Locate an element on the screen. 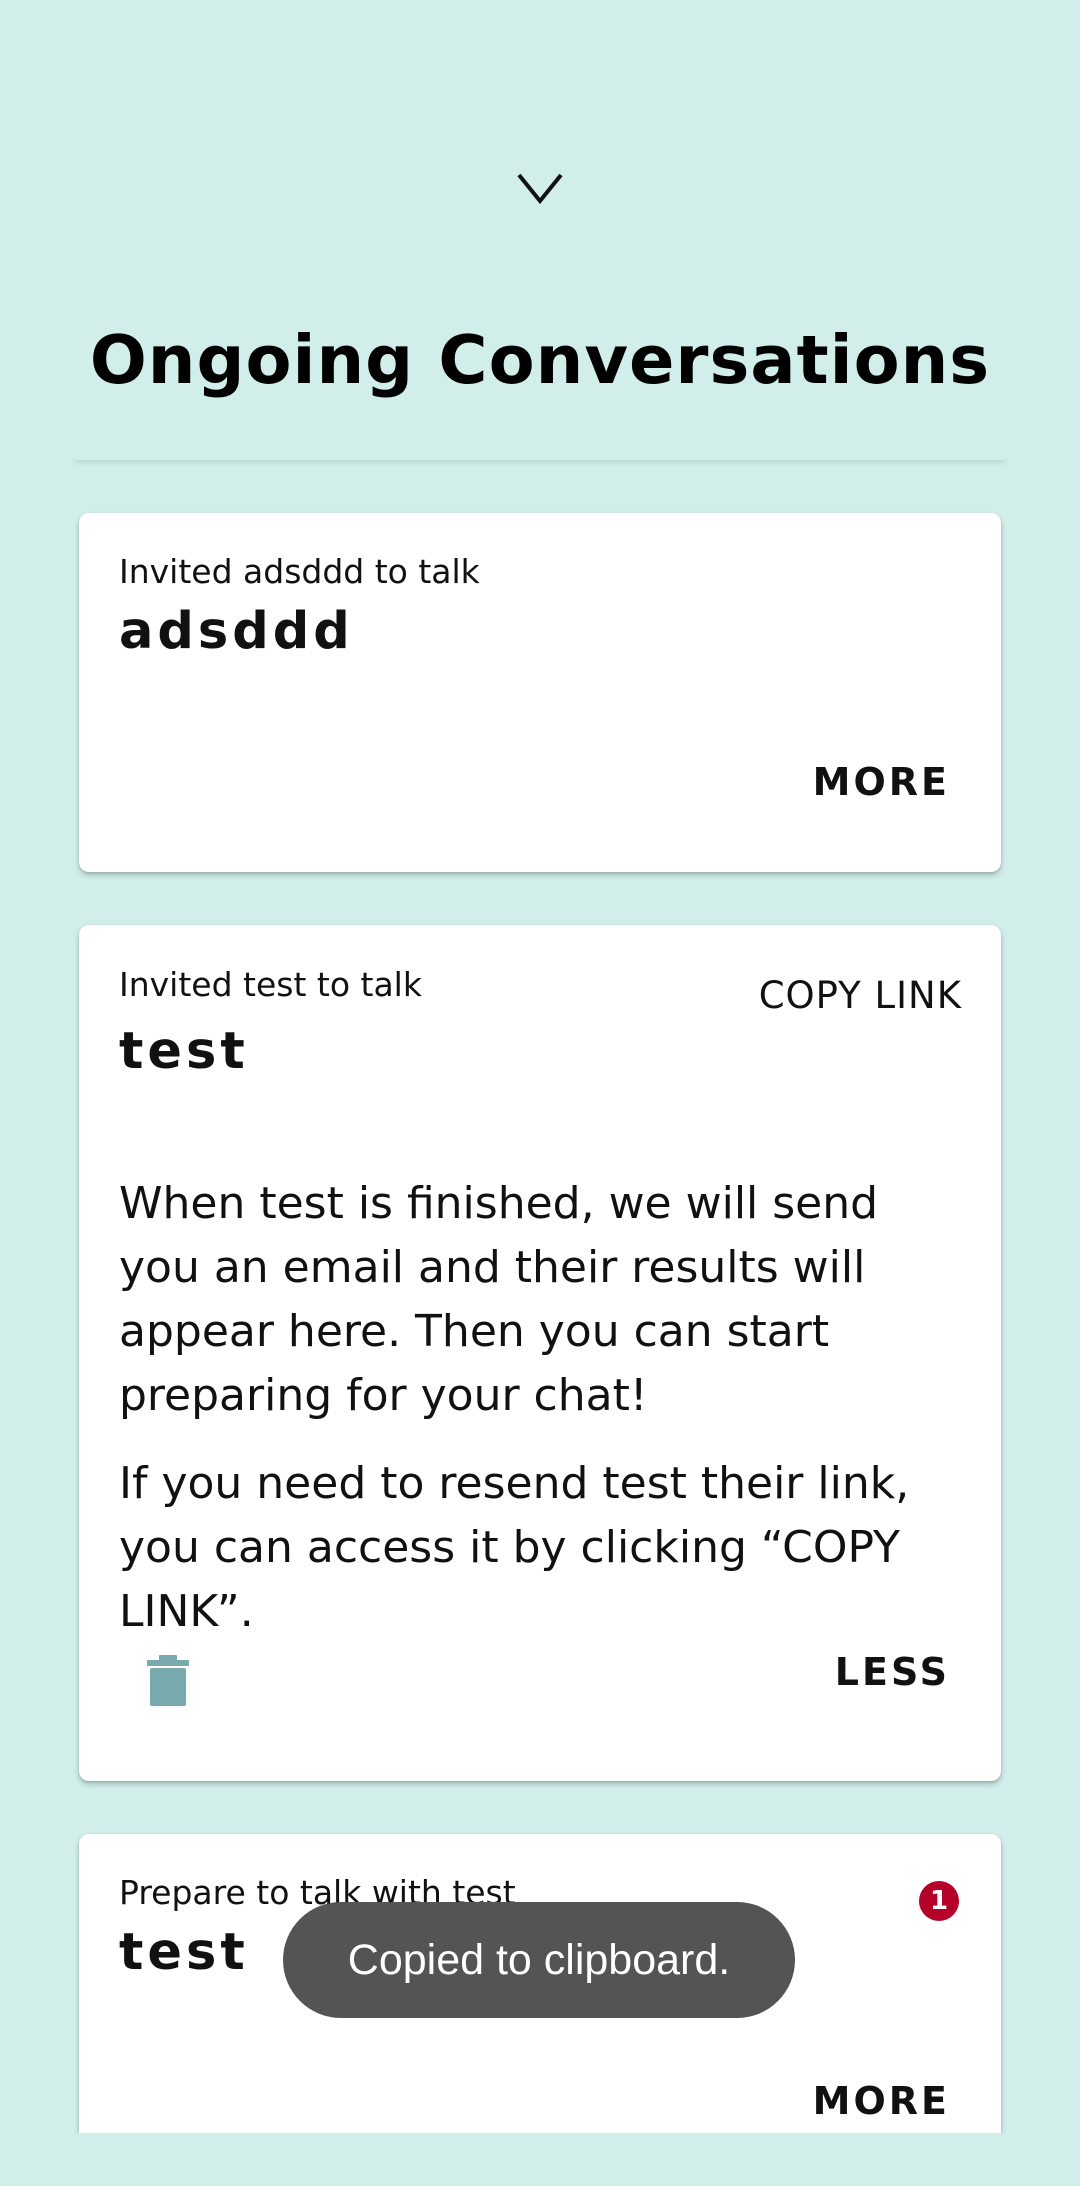  toast-message: Copied to clipboard. is located at coordinates (539, 1960).